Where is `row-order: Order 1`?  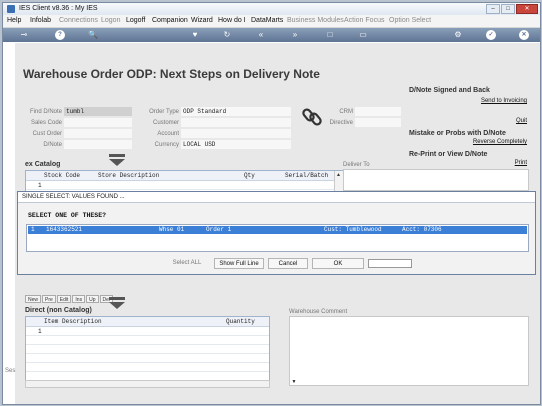
row-order: Order 1 is located at coordinates (219, 229).